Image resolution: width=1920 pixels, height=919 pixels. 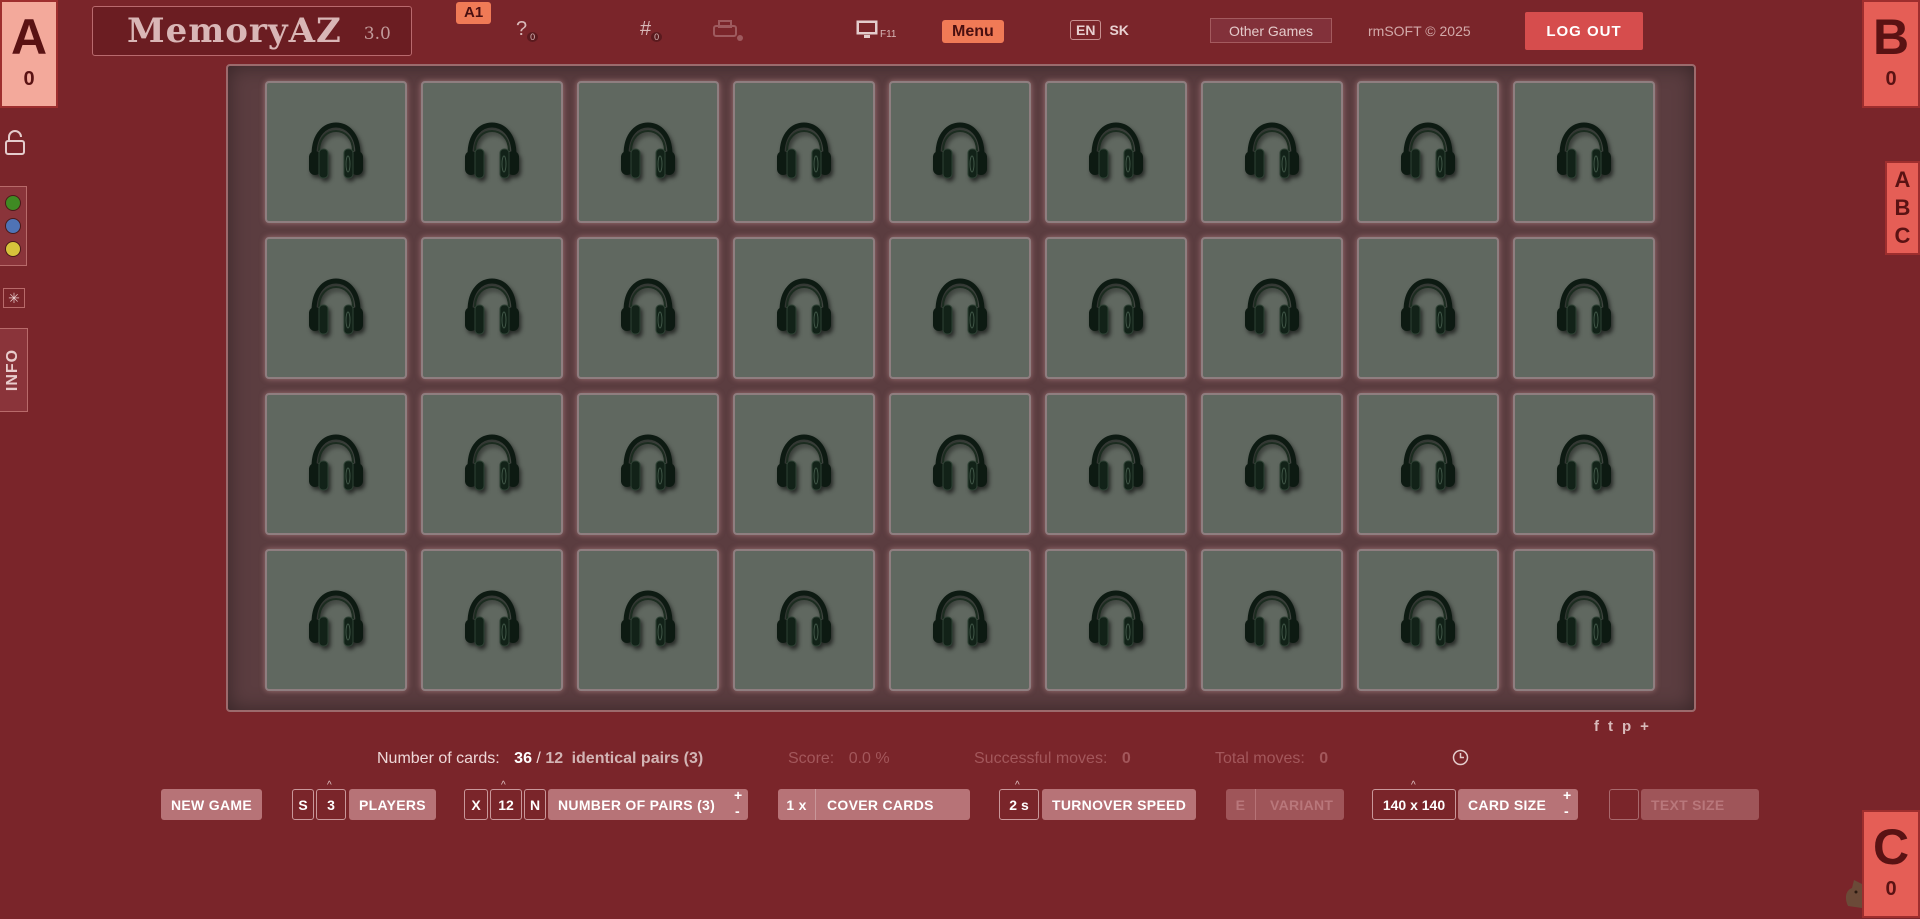 I want to click on card-size-minus-button: -, so click(x=1566, y=811).